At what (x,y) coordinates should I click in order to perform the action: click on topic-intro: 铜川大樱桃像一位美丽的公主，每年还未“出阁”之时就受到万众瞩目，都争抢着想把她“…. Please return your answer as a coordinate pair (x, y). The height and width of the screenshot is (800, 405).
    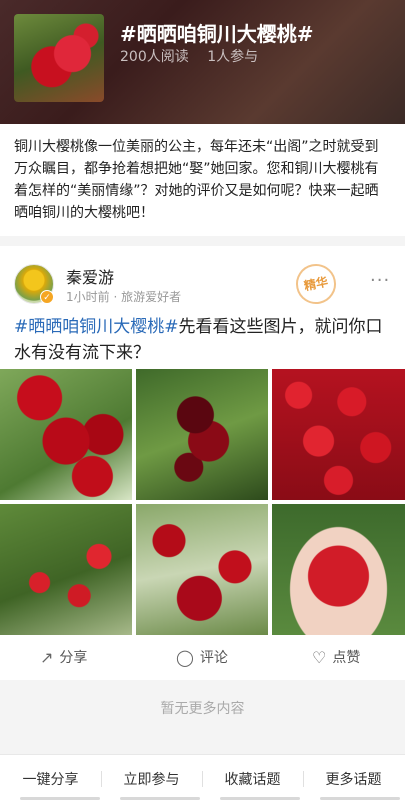
    Looking at the image, I should click on (202, 180).